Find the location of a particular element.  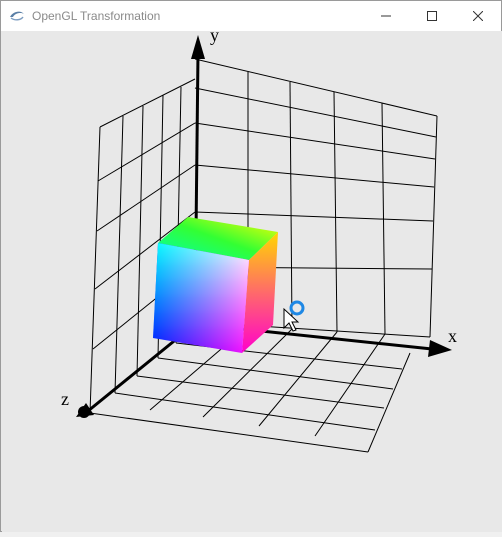

maximize-button is located at coordinates (432, 16).